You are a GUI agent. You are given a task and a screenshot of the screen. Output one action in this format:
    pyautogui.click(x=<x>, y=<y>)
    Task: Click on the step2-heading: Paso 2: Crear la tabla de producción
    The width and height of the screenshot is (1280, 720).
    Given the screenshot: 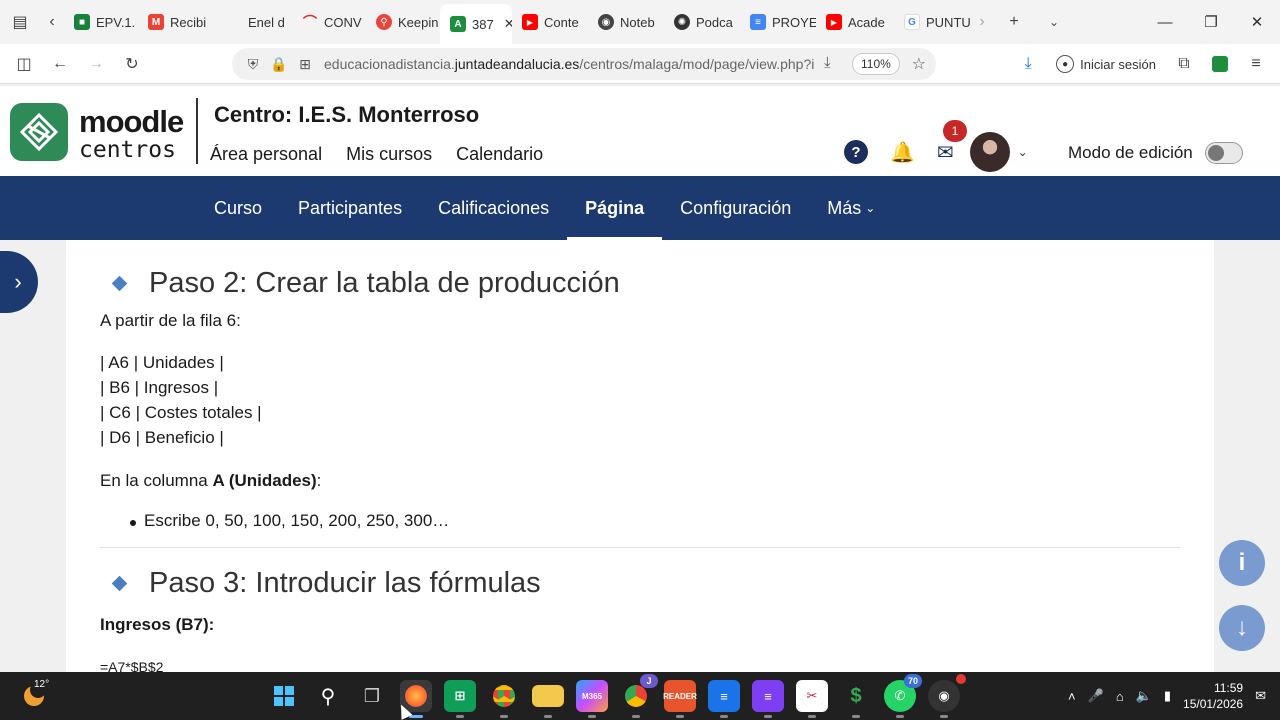 What is the action you would take?
    pyautogui.click(x=640, y=283)
    